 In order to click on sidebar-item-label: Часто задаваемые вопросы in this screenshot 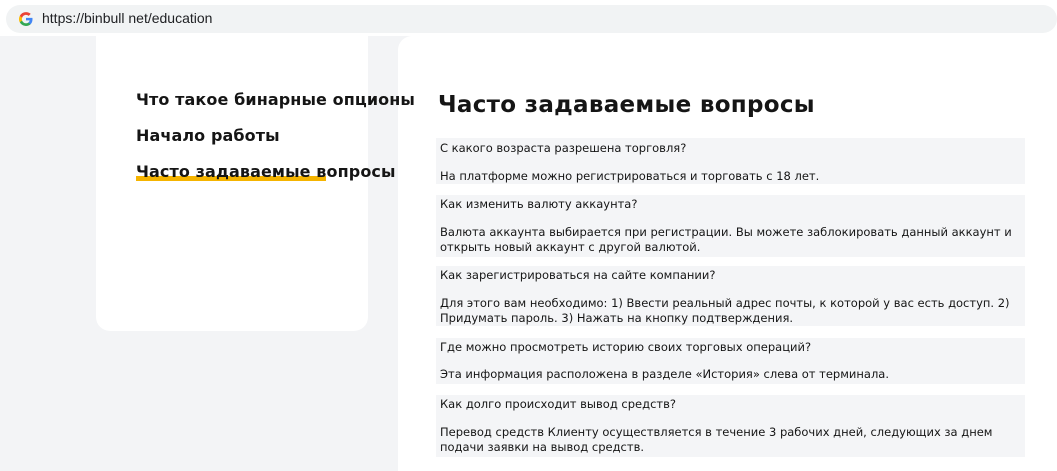, I will do `click(266, 171)`.